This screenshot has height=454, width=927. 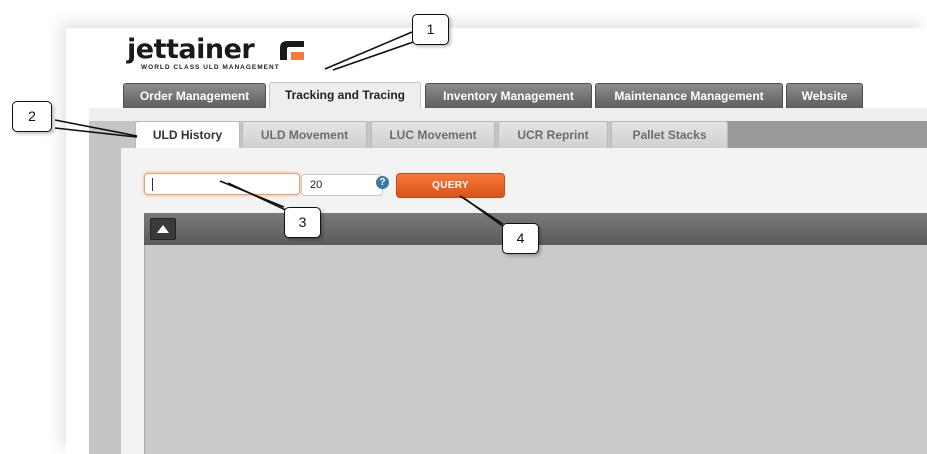 I want to click on tab-maintenance-management: Maintenance Management, so click(x=689, y=95).